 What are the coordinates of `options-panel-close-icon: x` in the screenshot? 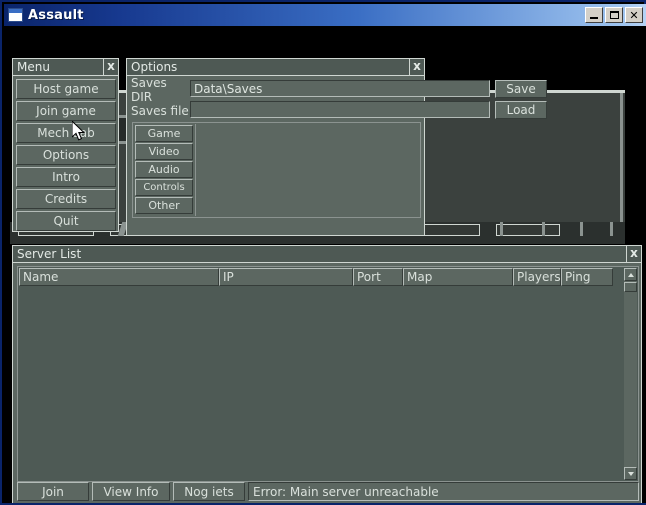 It's located at (416, 67).